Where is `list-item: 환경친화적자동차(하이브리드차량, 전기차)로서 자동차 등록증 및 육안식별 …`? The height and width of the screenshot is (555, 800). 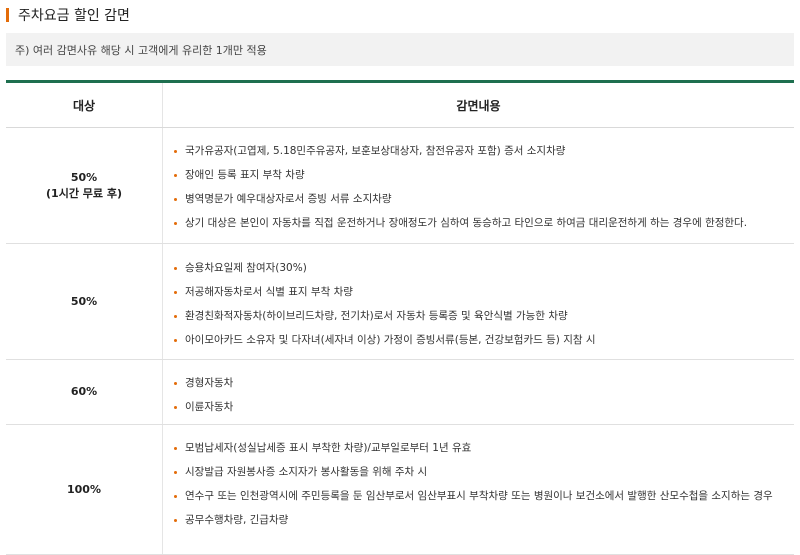 list-item: 환경친화적자동차(하이브리드차량, 전기차)로서 자동차 등록증 및 육안식별 … is located at coordinates (483, 316).